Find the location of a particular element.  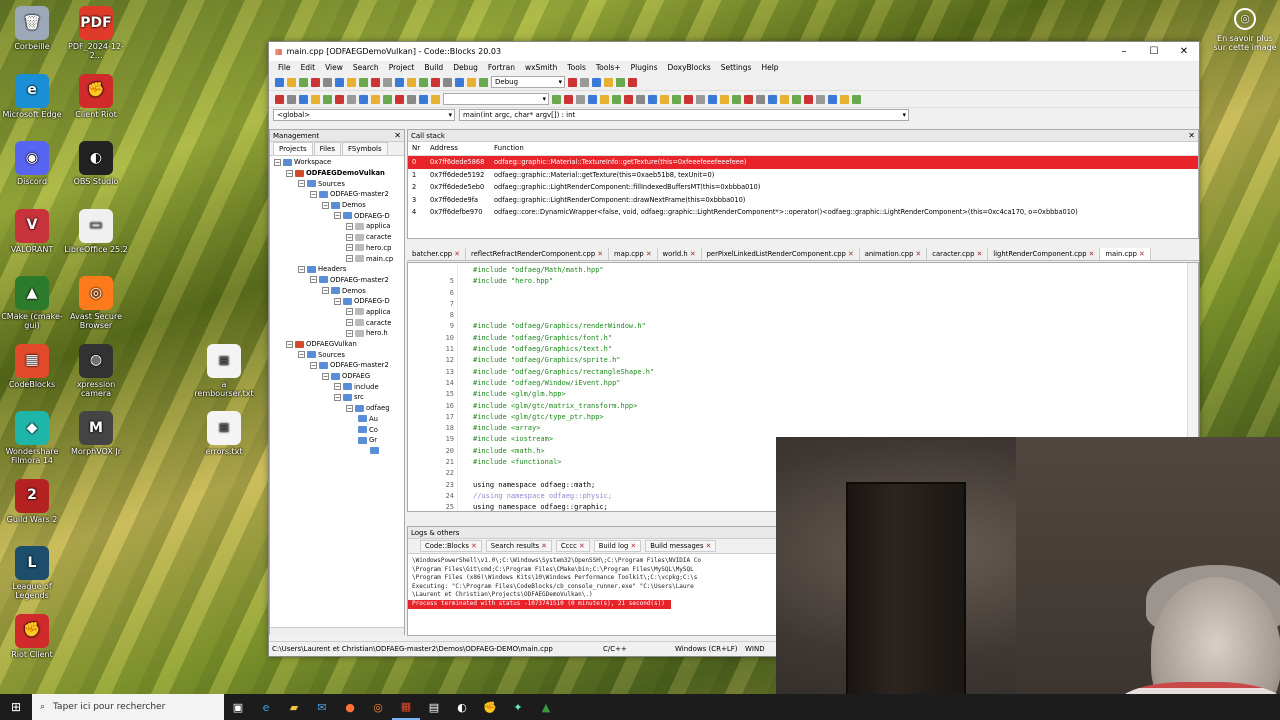

menu-doxyblocks: DoxyBlocks is located at coordinates (689, 67).